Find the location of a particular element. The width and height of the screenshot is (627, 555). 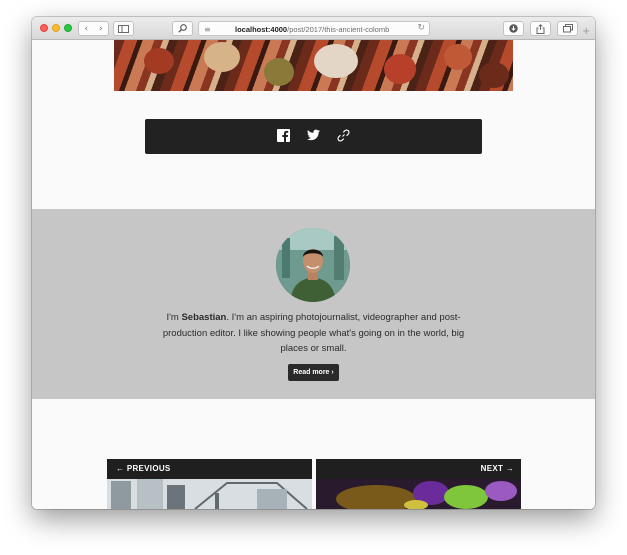

previous-post-image is located at coordinates (209, 494).